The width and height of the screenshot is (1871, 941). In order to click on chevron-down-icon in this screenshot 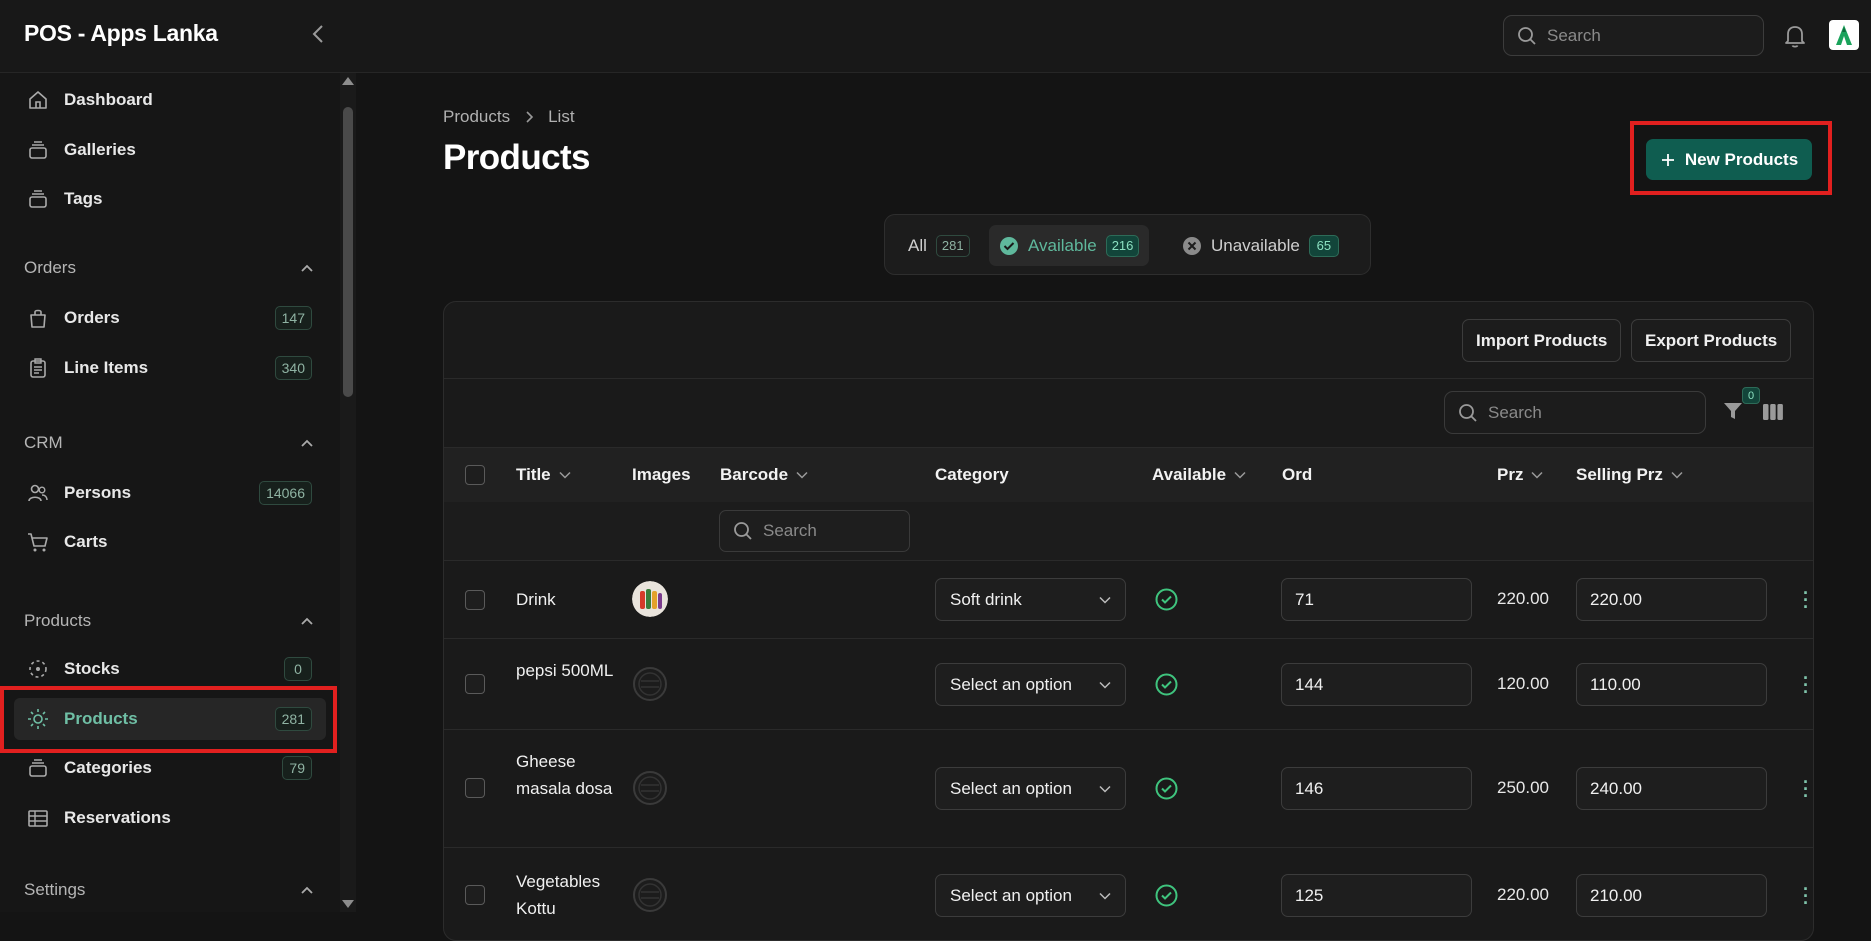, I will do `click(1537, 475)`.